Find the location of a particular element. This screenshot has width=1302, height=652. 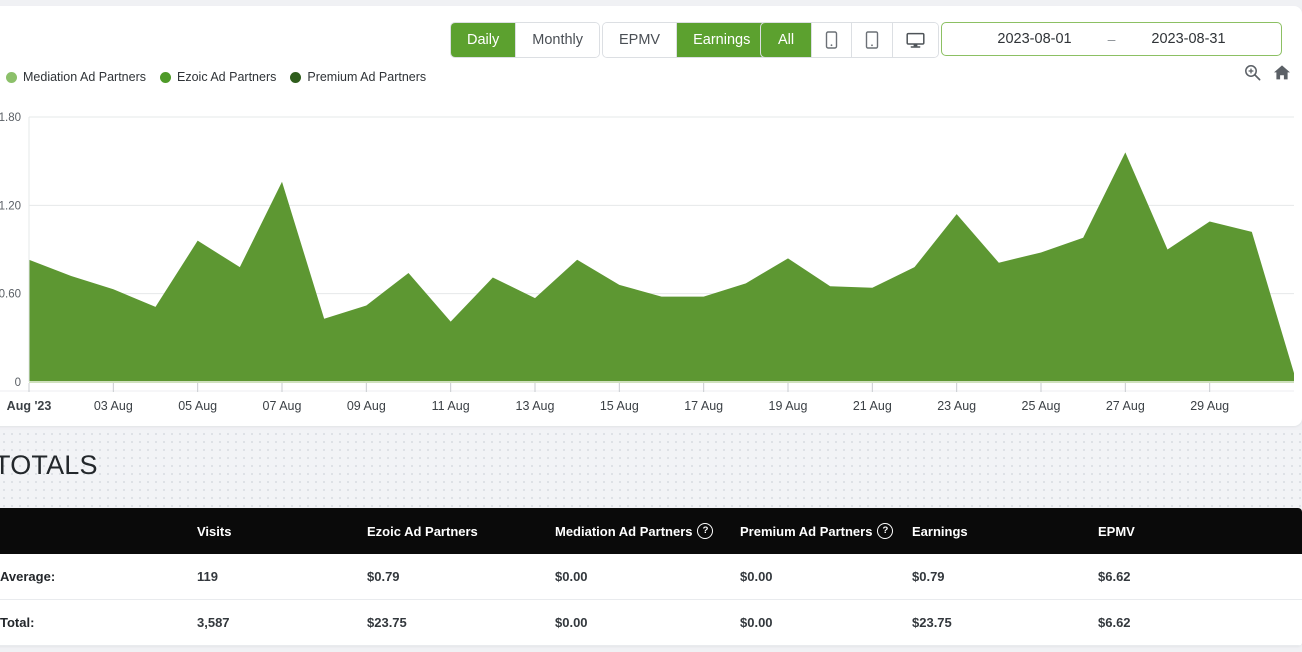

table-header-visits: Visits is located at coordinates (214, 531).